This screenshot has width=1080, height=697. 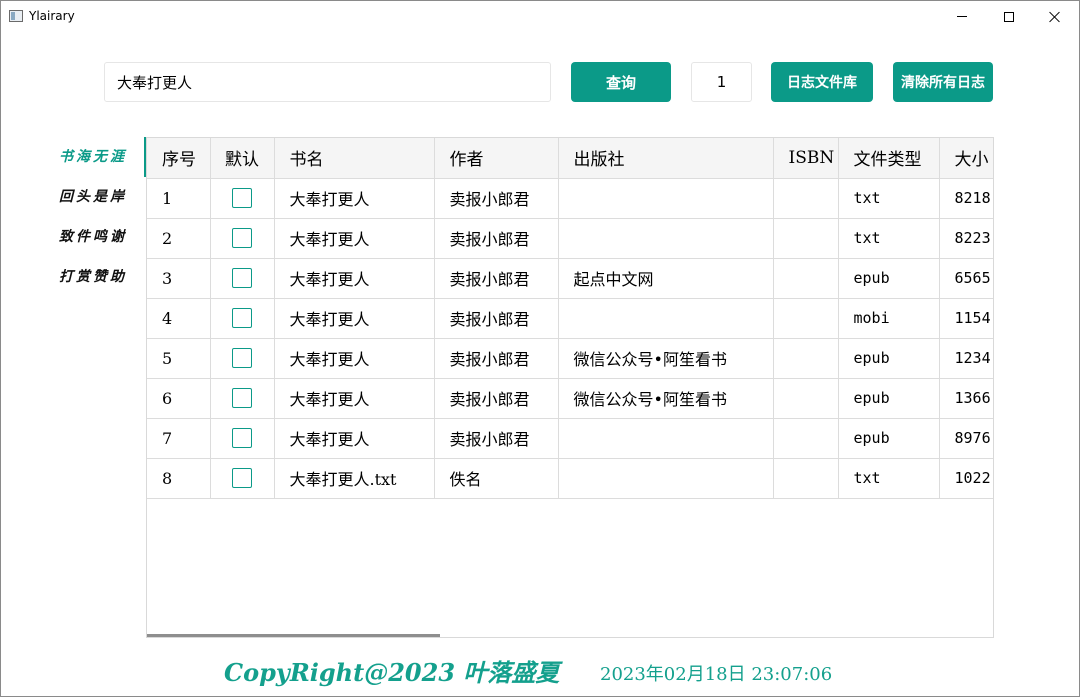 I want to click on search-input, so click(x=327, y=82).